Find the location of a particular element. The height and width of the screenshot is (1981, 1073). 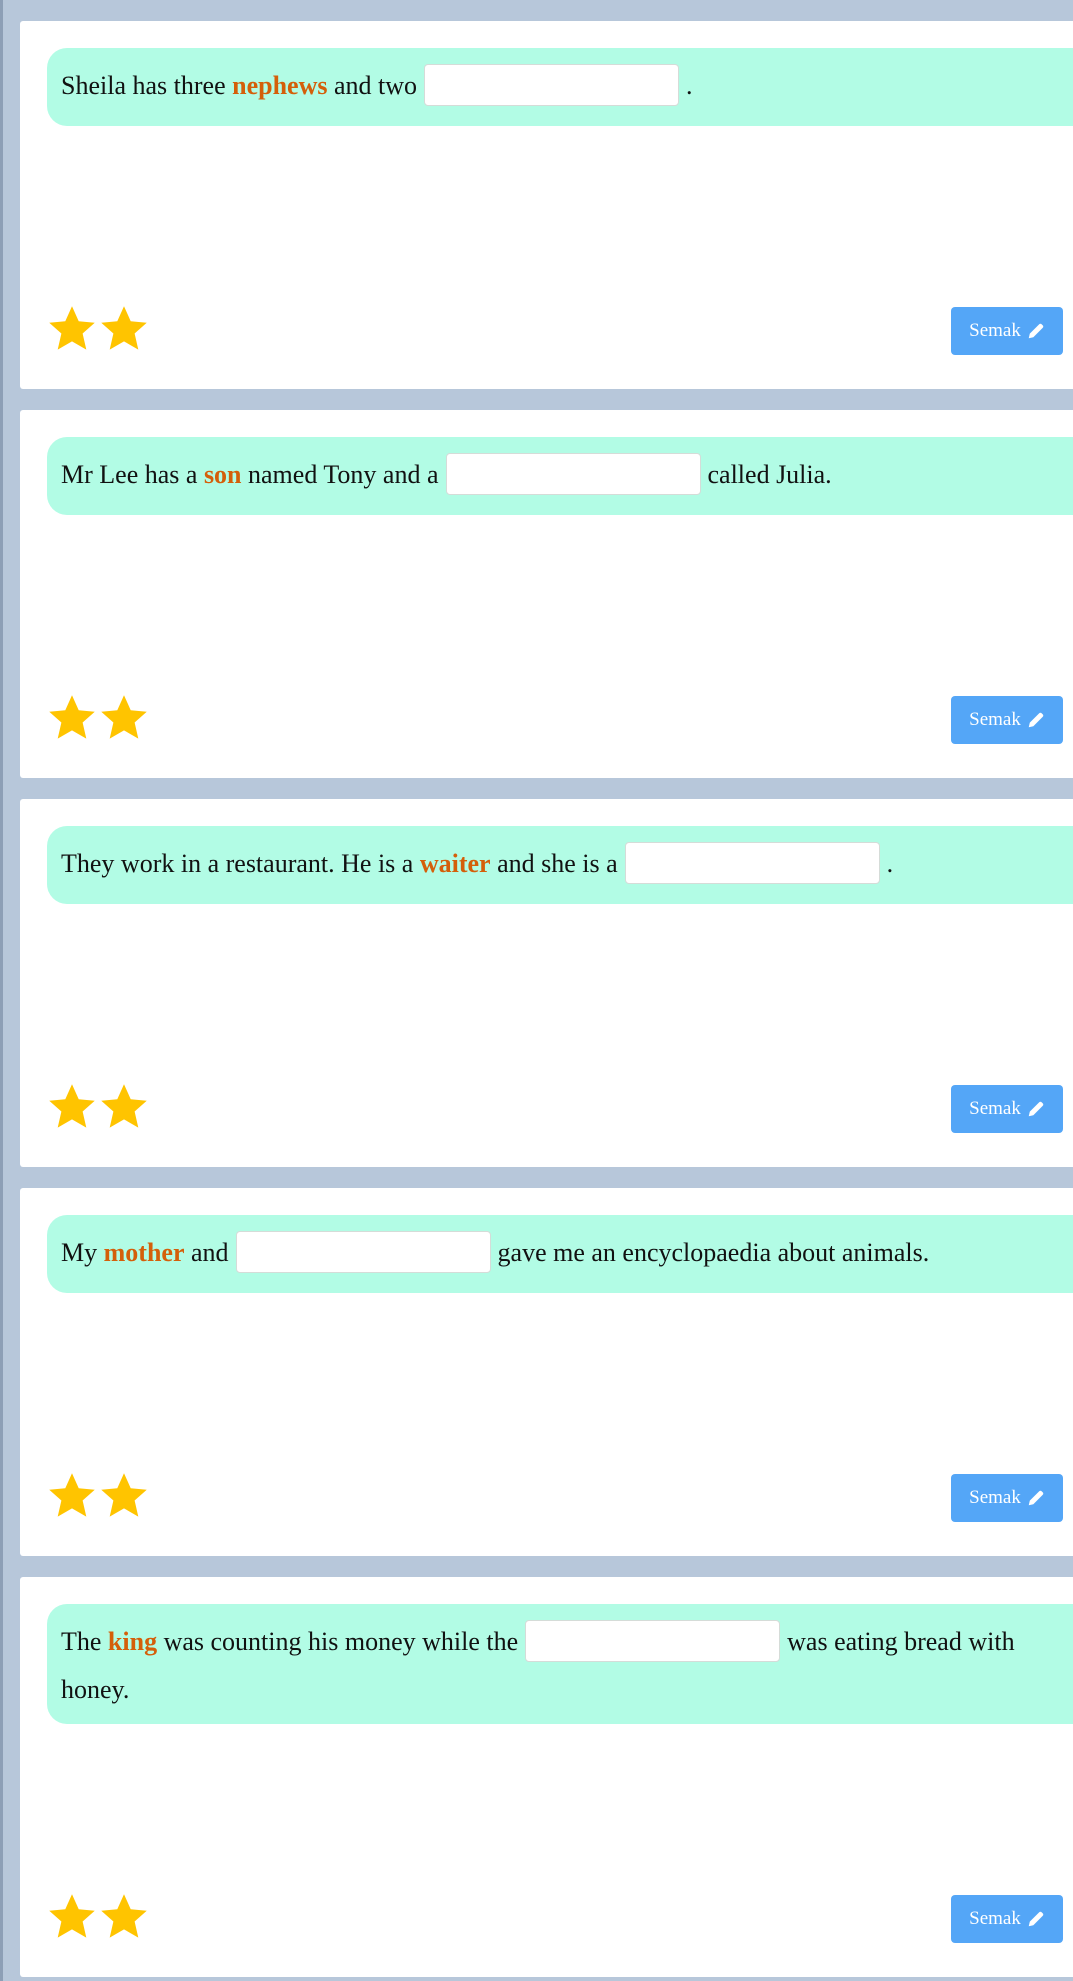

sentence-part: The is located at coordinates (84, 1641).